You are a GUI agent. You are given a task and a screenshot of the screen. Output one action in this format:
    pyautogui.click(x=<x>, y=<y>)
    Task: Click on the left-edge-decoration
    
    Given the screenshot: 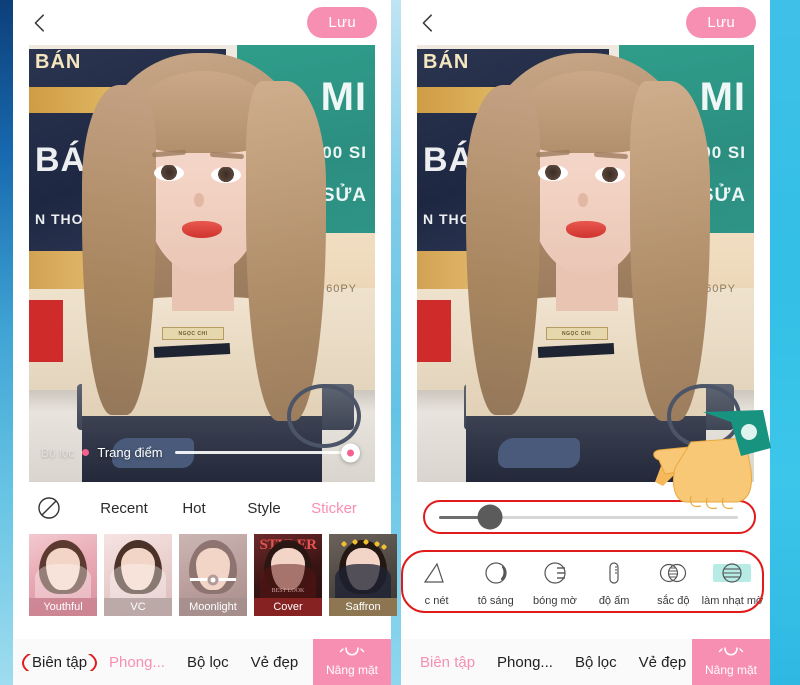 What is the action you would take?
    pyautogui.click(x=6, y=342)
    